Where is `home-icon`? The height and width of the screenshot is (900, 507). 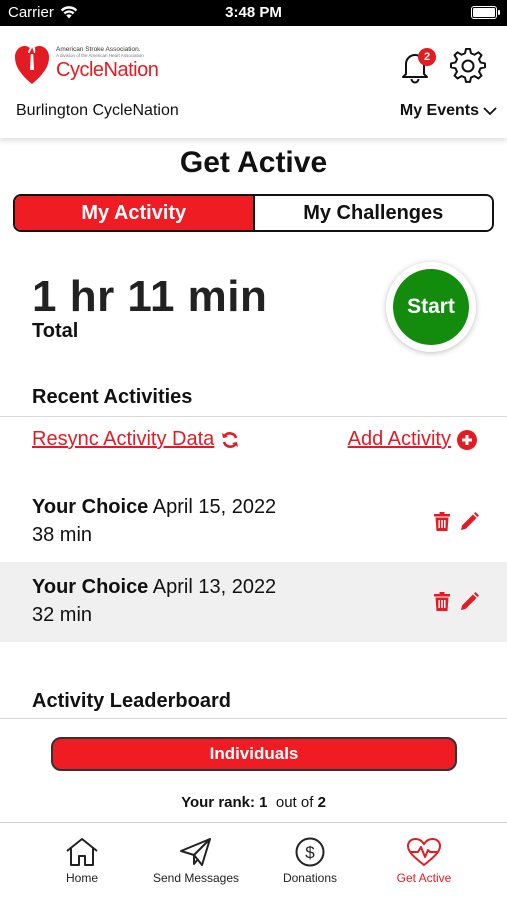 home-icon is located at coordinates (82, 852).